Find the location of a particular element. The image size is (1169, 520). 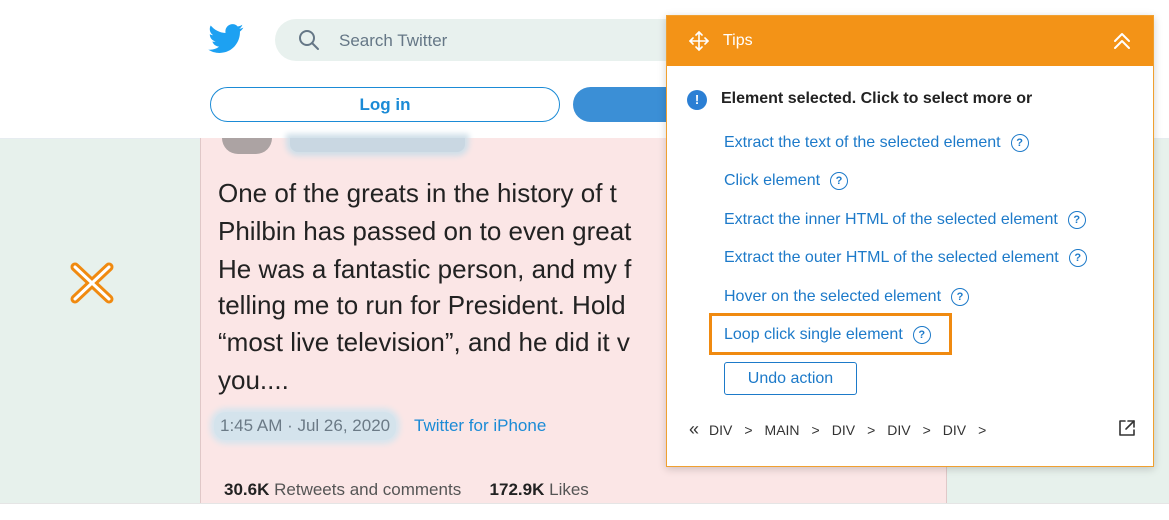

orange-x-icon is located at coordinates (92, 283).